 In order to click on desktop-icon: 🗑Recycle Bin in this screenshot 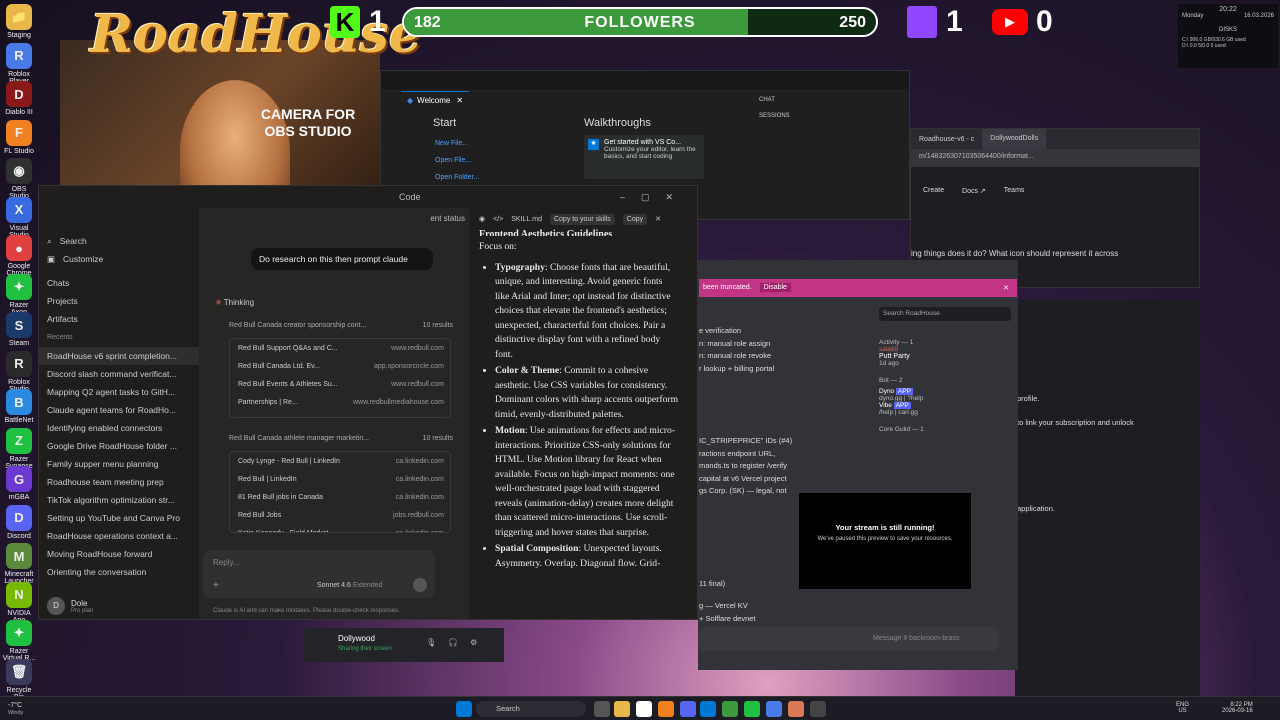, I will do `click(19, 679)`.